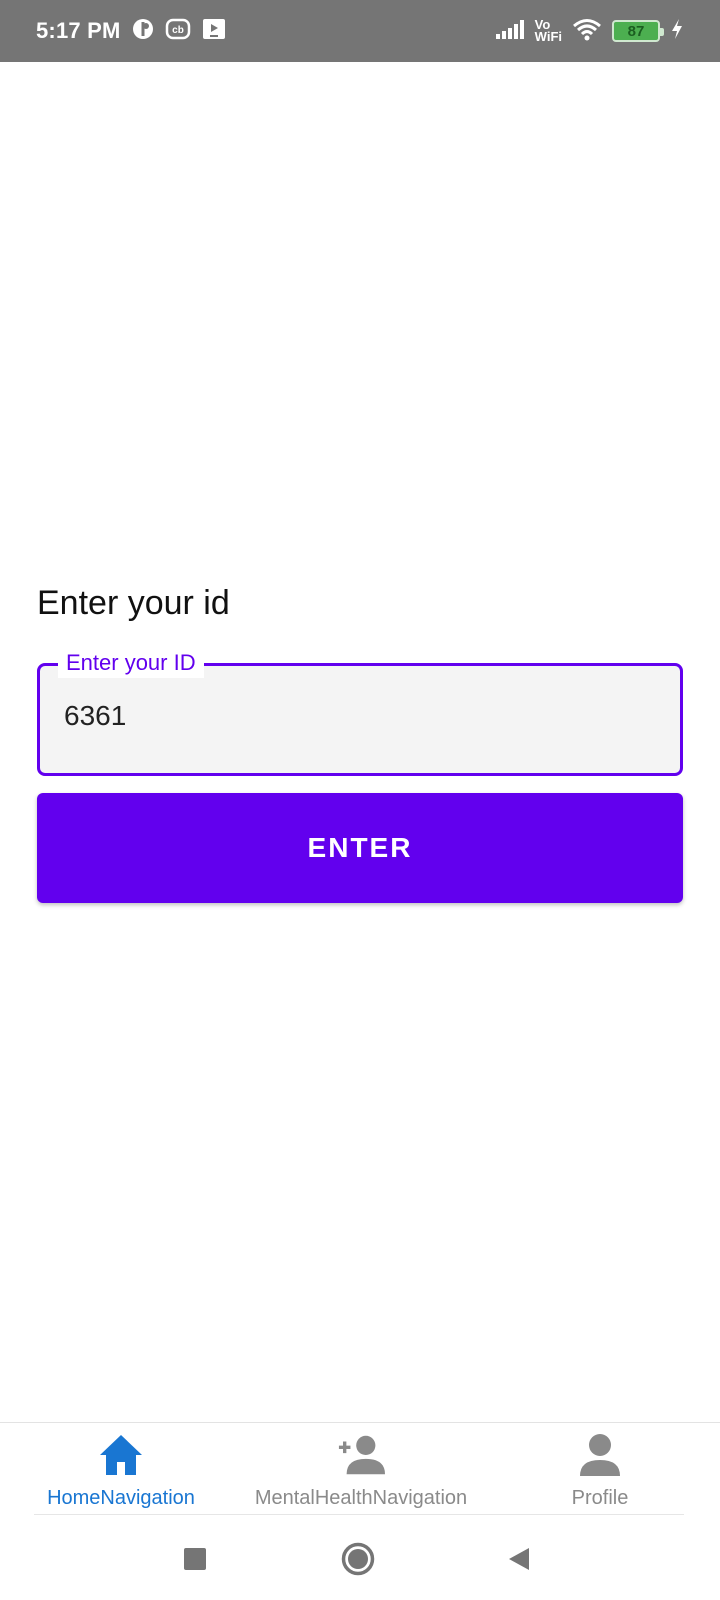 The image size is (720, 1600). I want to click on vowifi-indicator: Vo WiFi, so click(548, 31).